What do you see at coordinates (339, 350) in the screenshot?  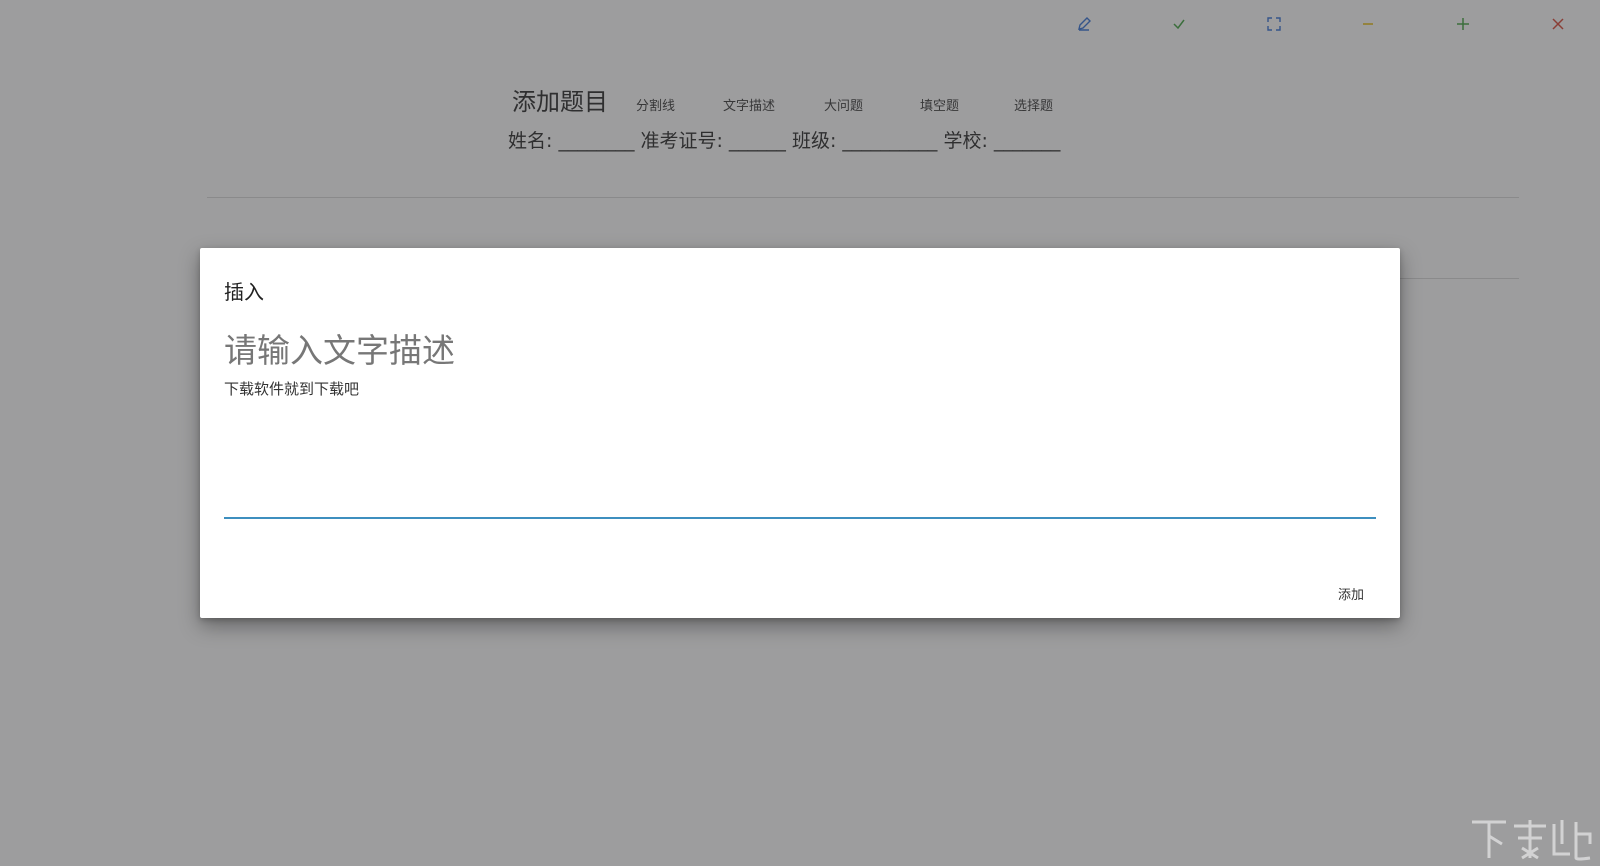 I see `text-description-label: 请输入文字描述` at bounding box center [339, 350].